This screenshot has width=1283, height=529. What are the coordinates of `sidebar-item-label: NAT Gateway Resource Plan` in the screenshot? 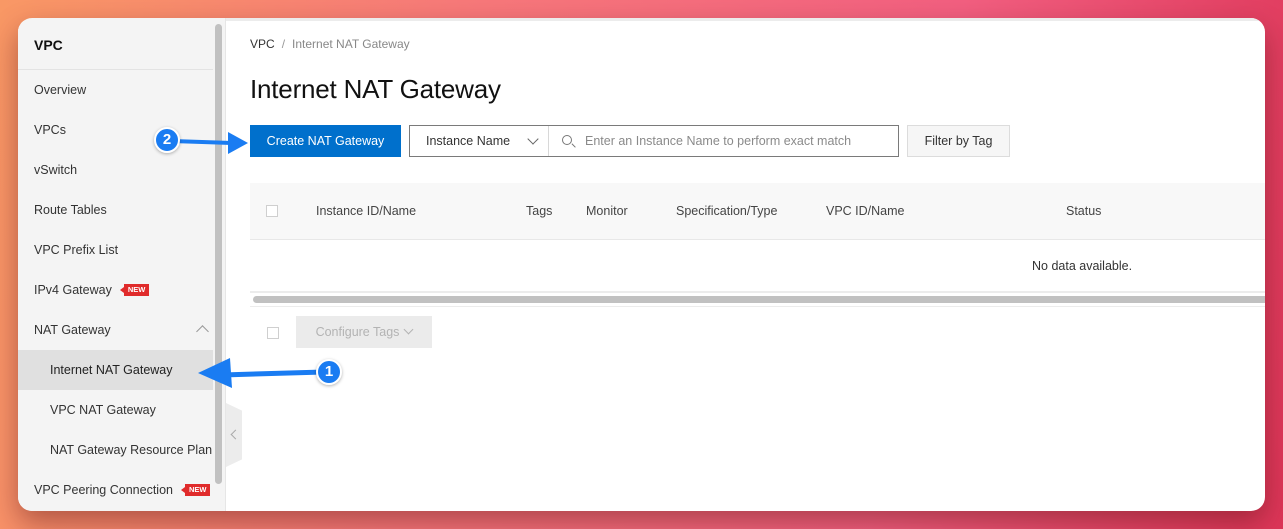 It's located at (131, 450).